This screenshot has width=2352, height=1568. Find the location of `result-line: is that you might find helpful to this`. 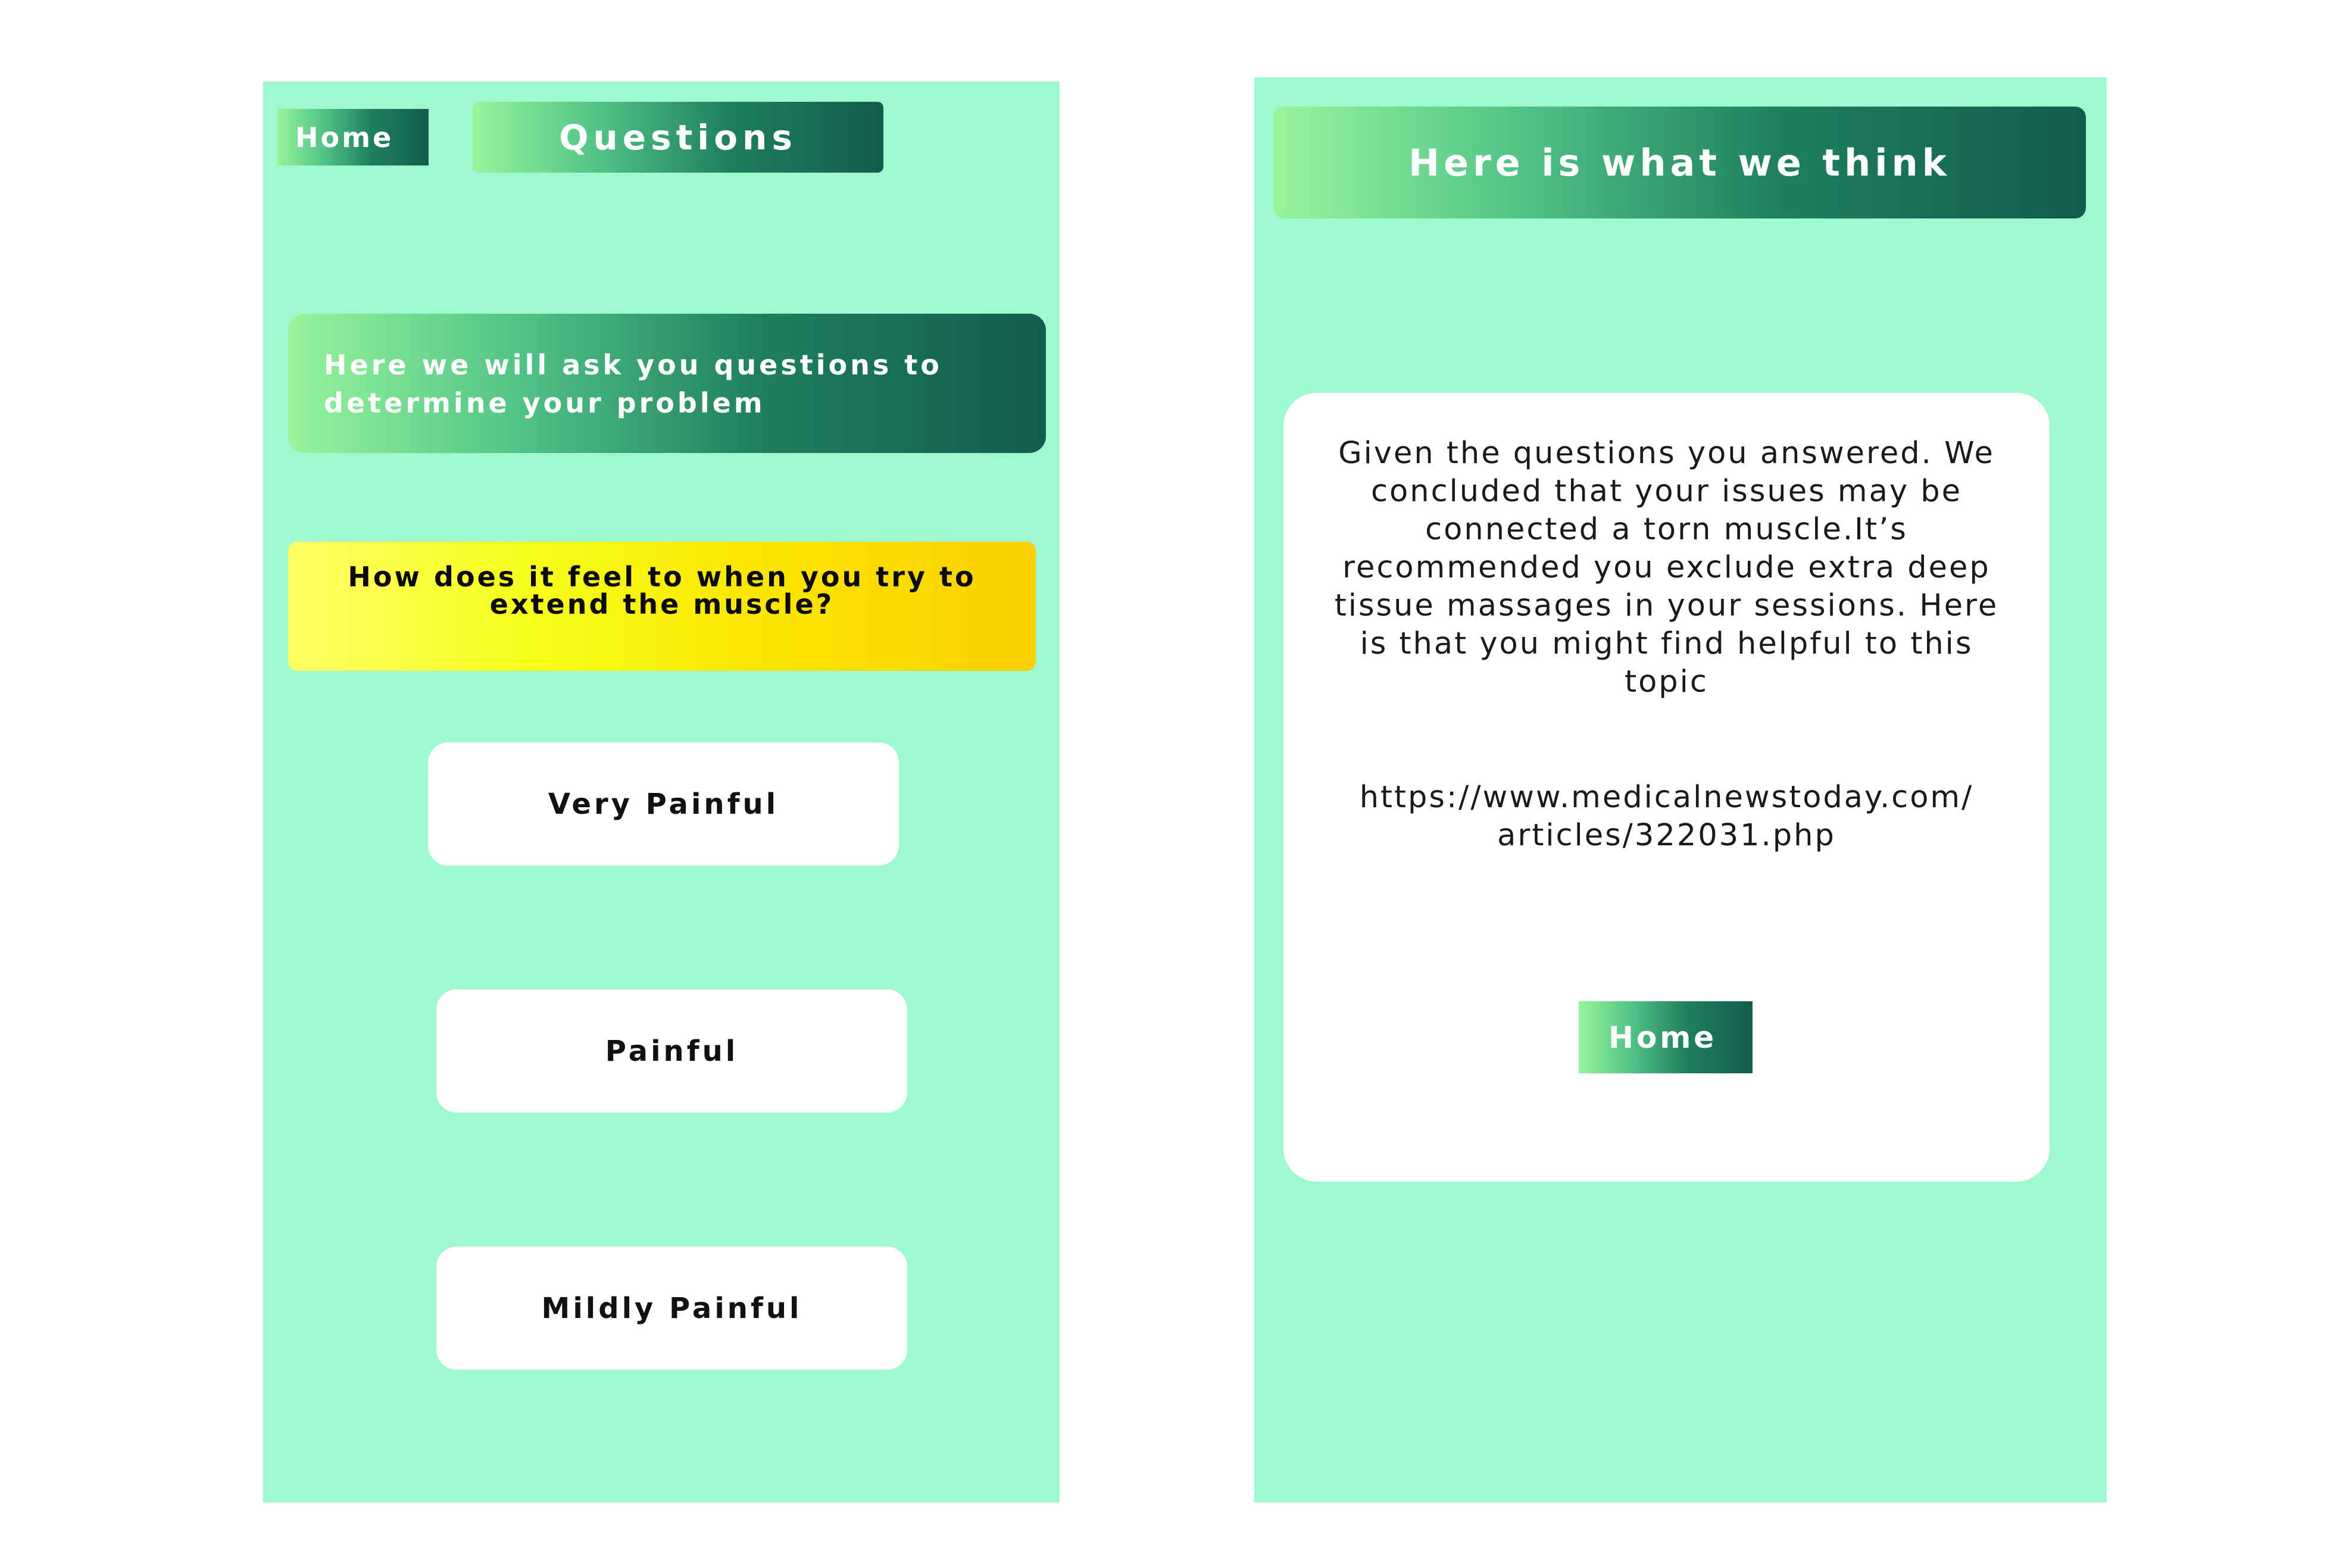

result-line: is that you might find helpful to this is located at coordinates (1666, 643).